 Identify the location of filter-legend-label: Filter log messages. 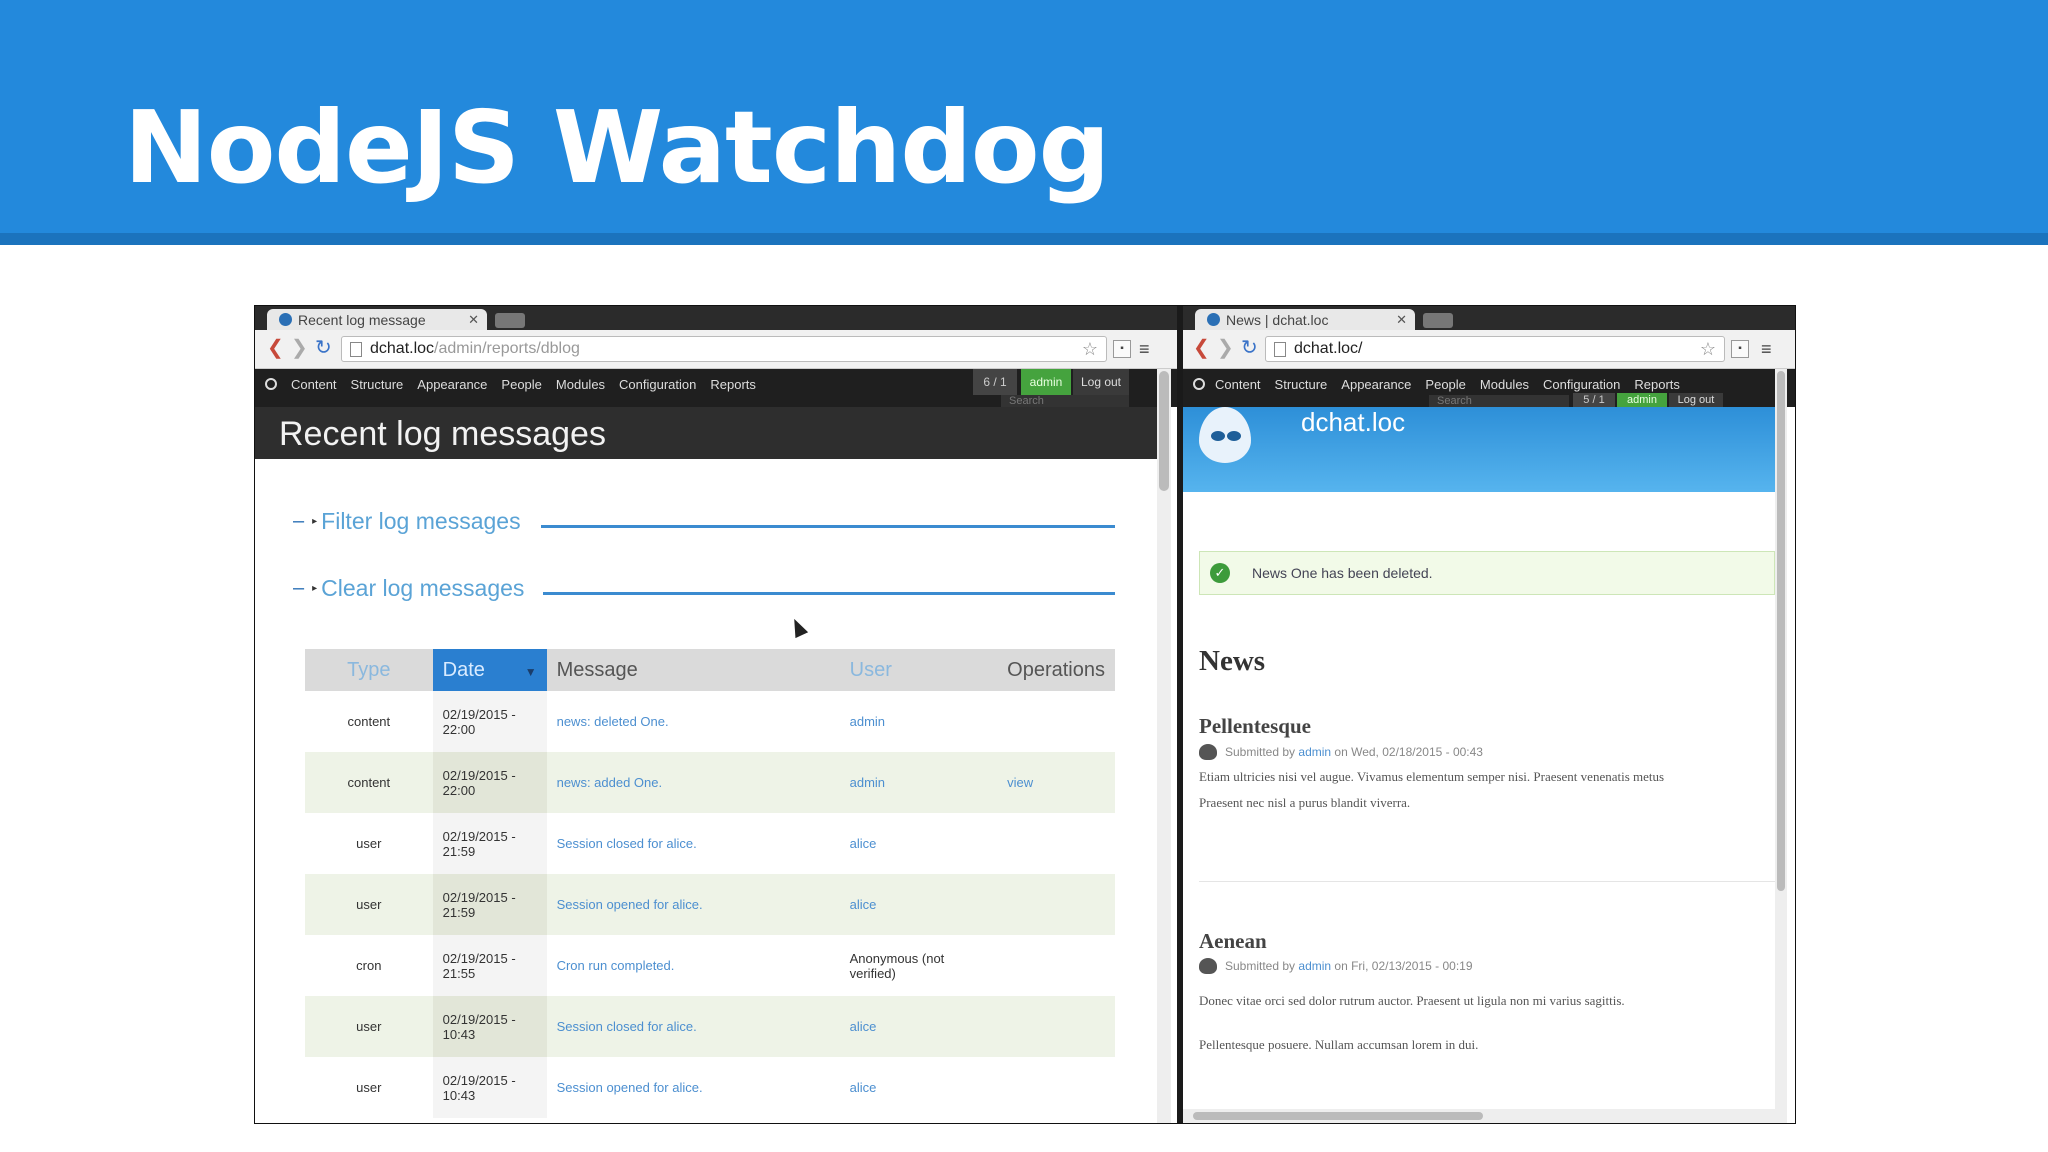
(421, 521).